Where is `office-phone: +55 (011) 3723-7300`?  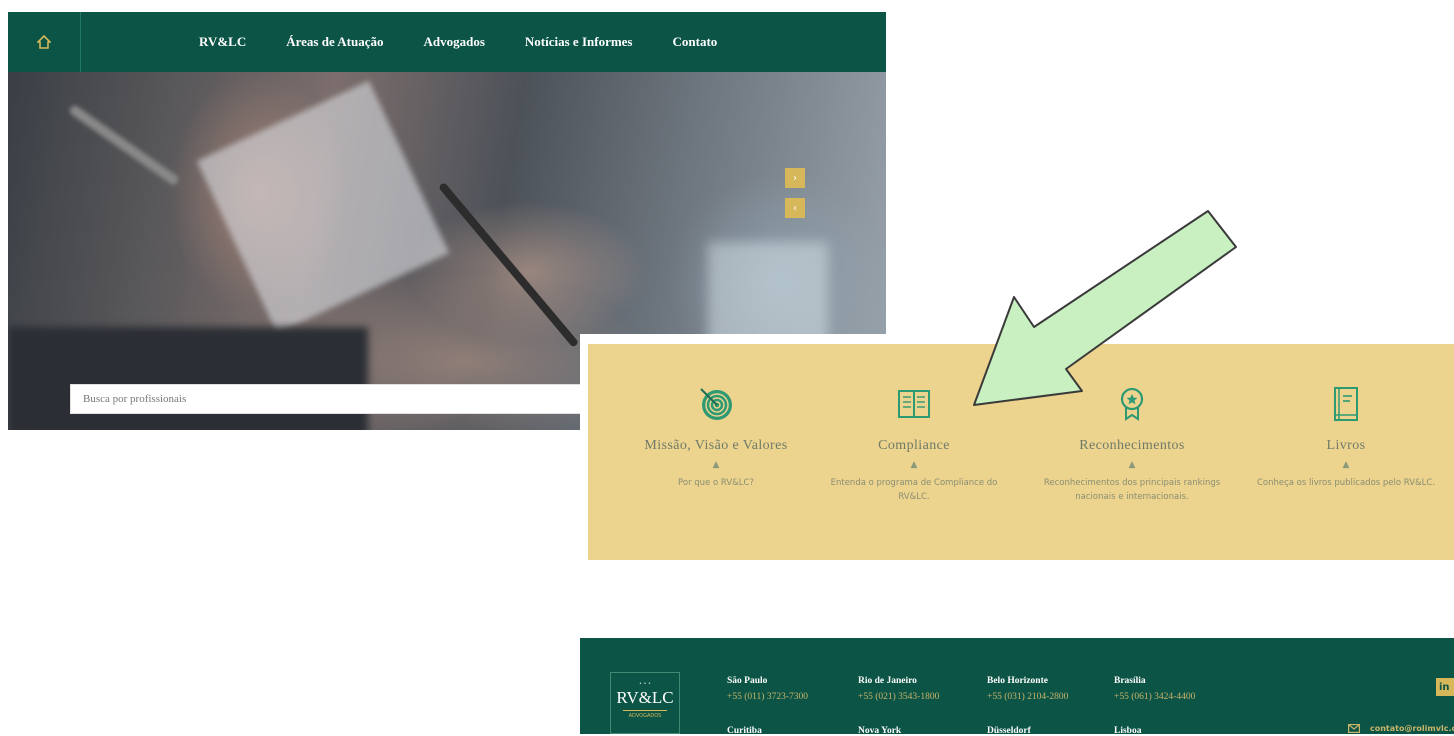 office-phone: +55 (011) 3723-7300 is located at coordinates (767, 697).